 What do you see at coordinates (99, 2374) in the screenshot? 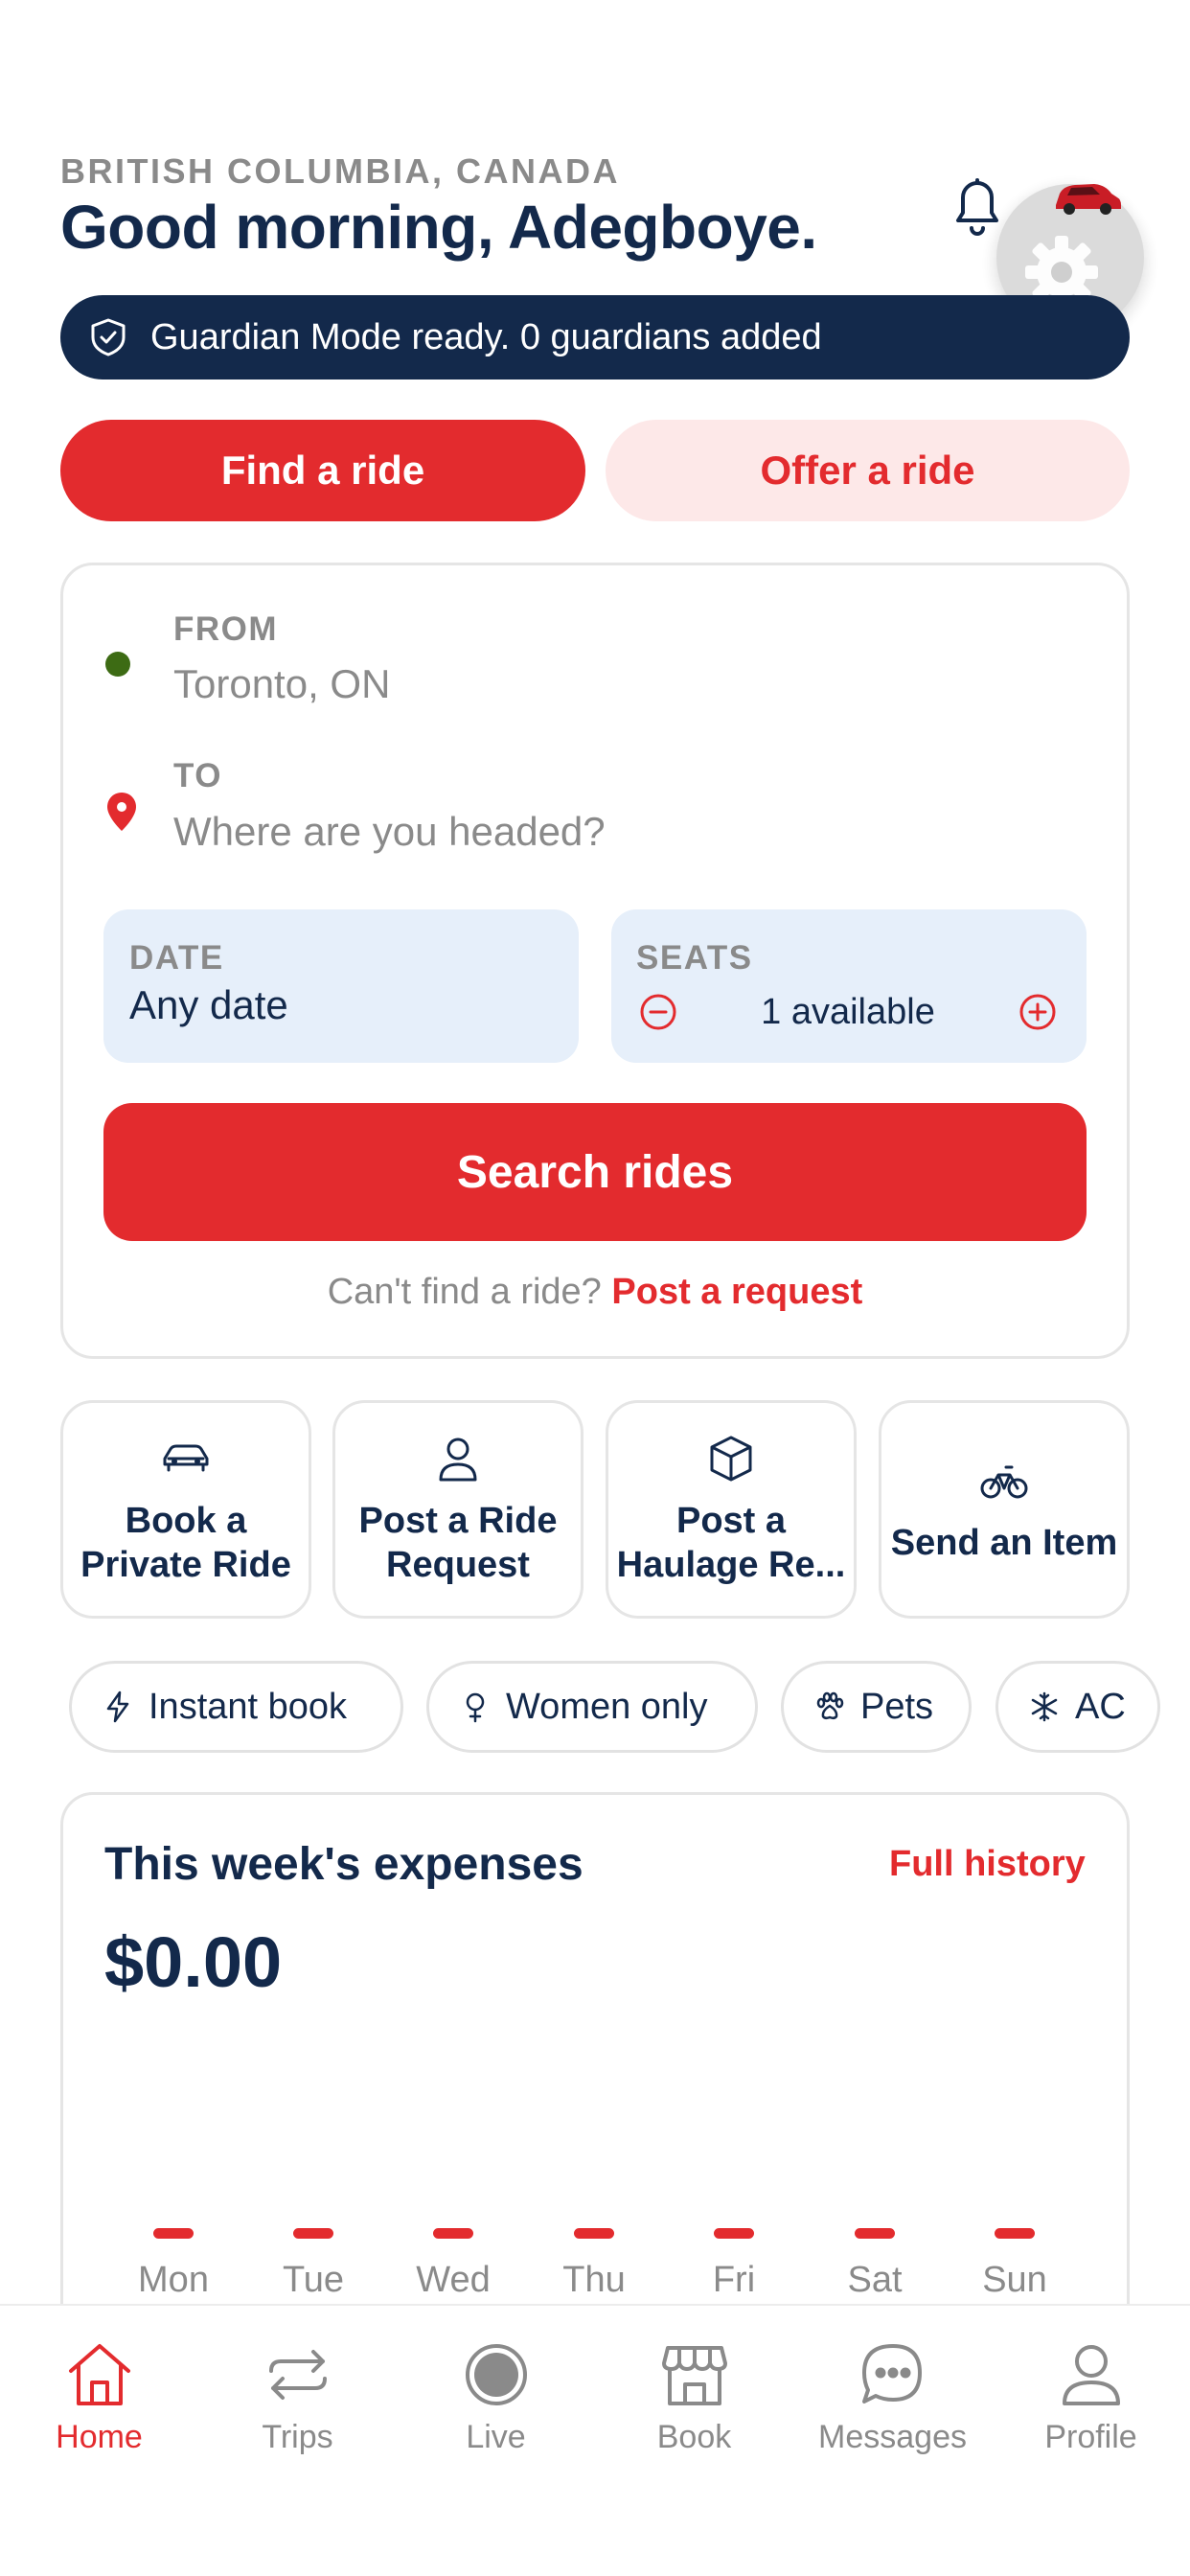
I see `home-icon` at bounding box center [99, 2374].